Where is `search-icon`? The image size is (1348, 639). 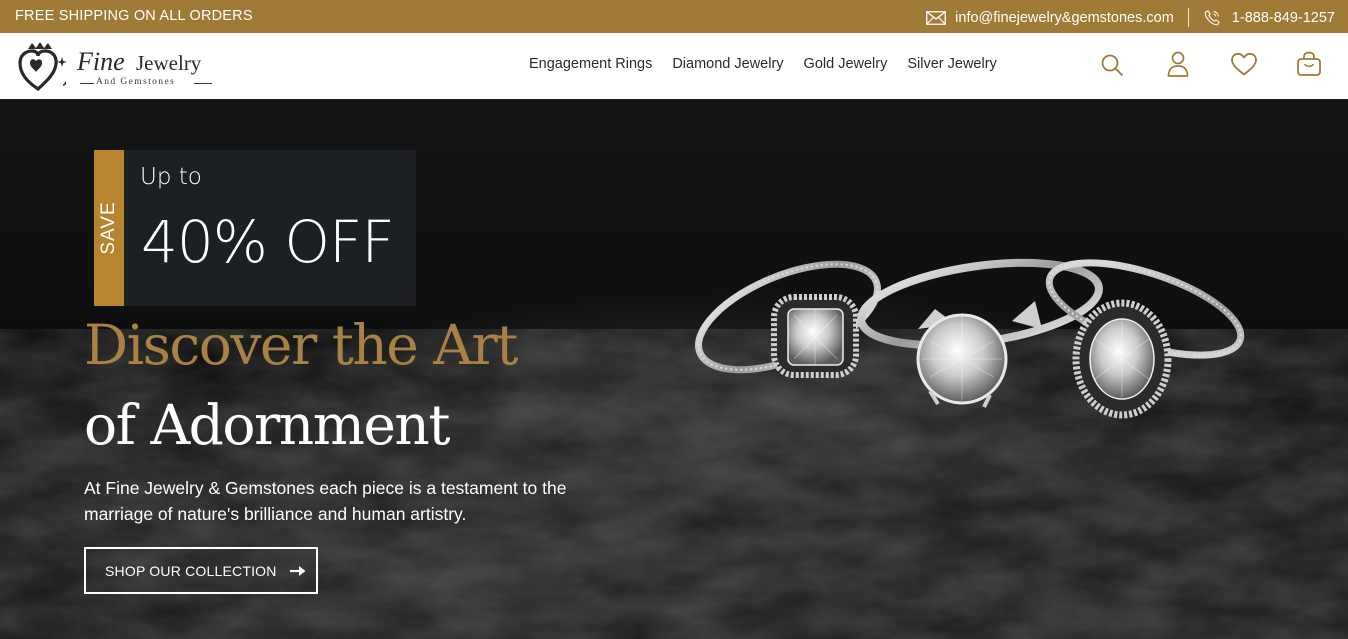
search-icon is located at coordinates (1112, 65).